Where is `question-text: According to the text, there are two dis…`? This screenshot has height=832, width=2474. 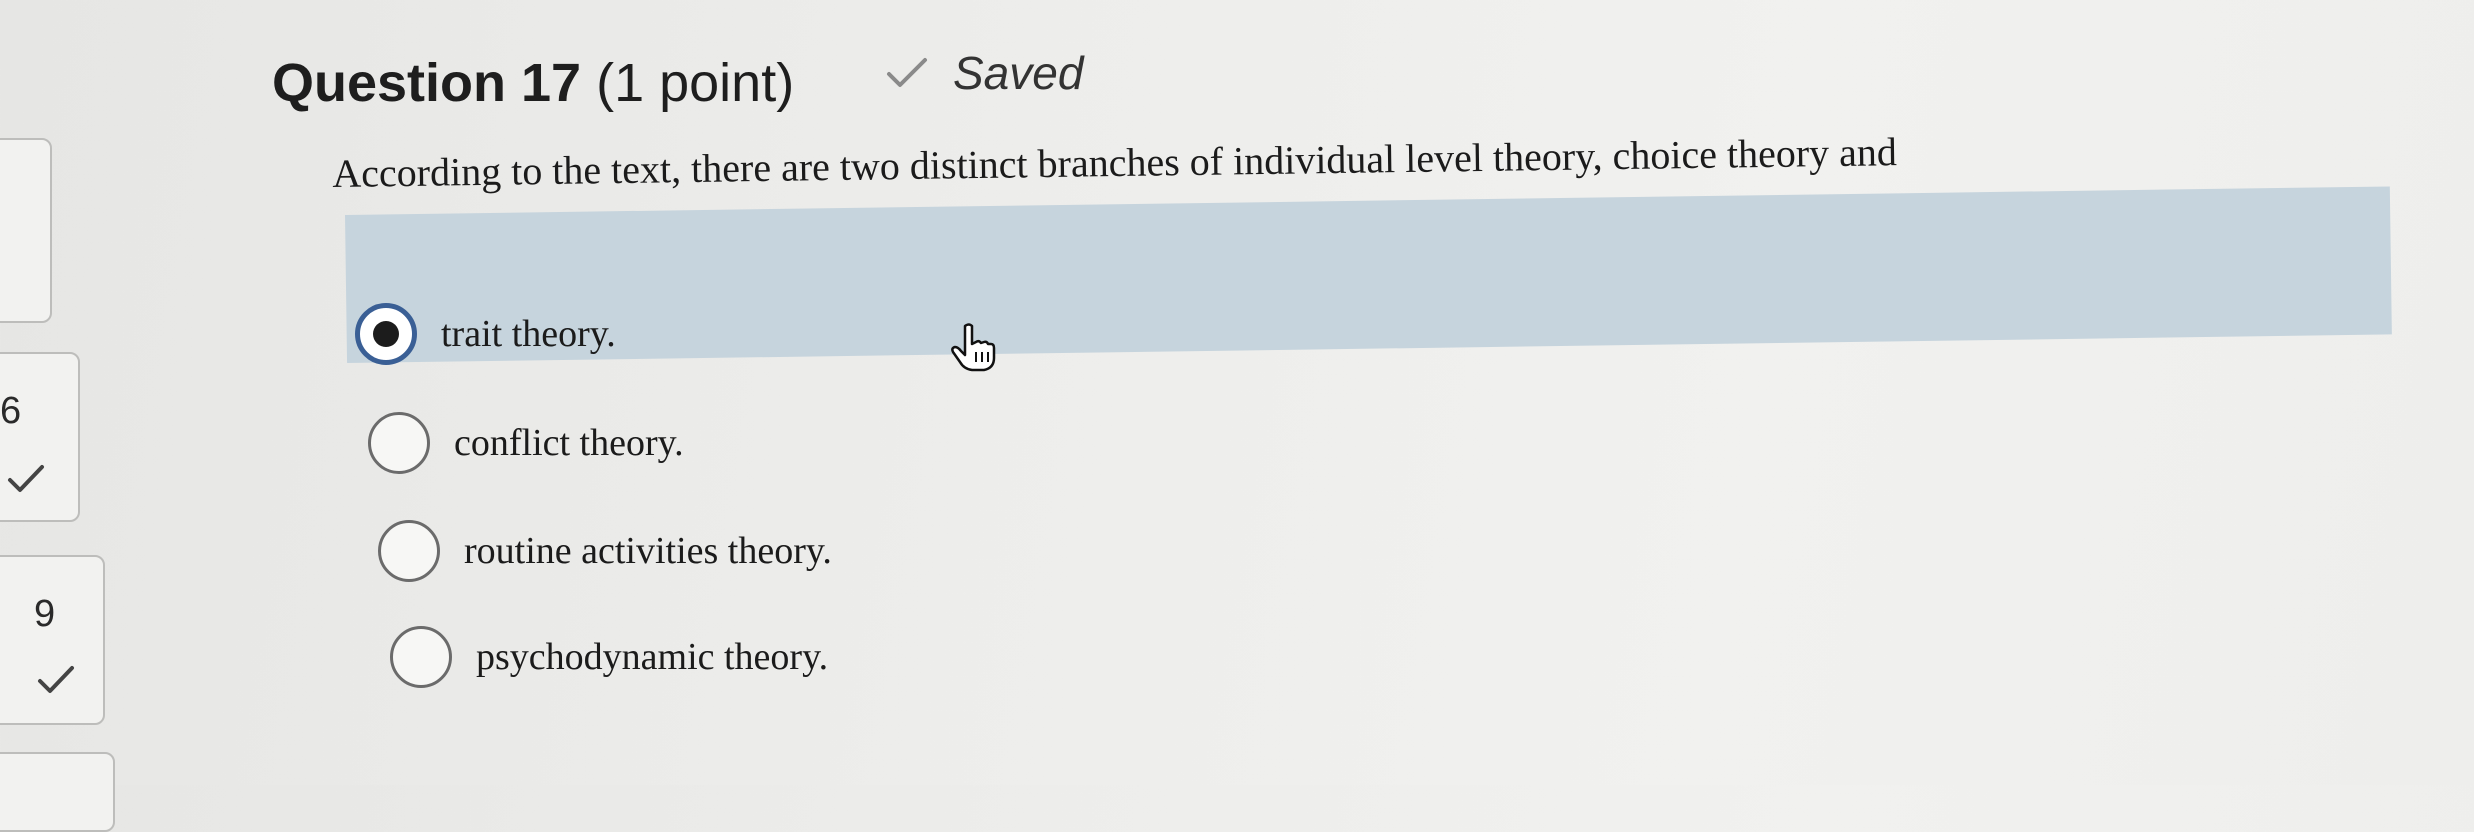
question-text: According to the text, there are two dis… is located at coordinates (1115, 162).